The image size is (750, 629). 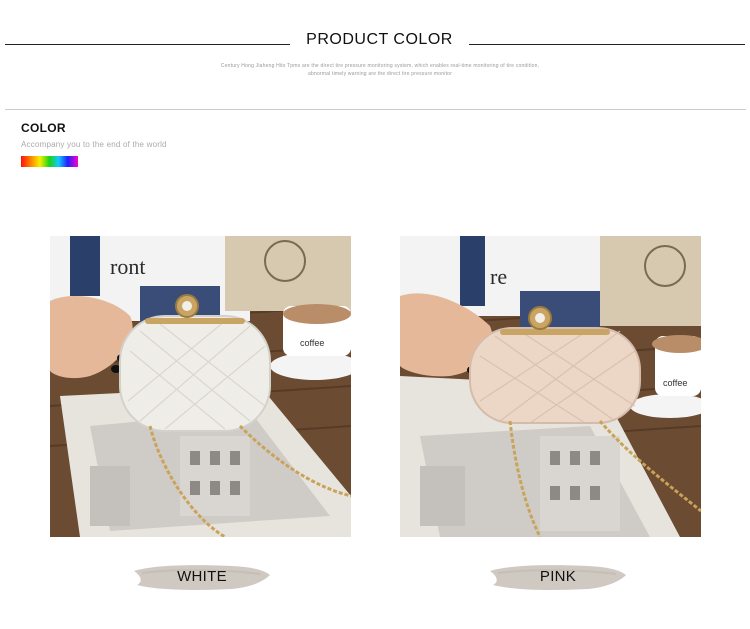 I want to click on white-color-label: WHITE, so click(x=202, y=577).